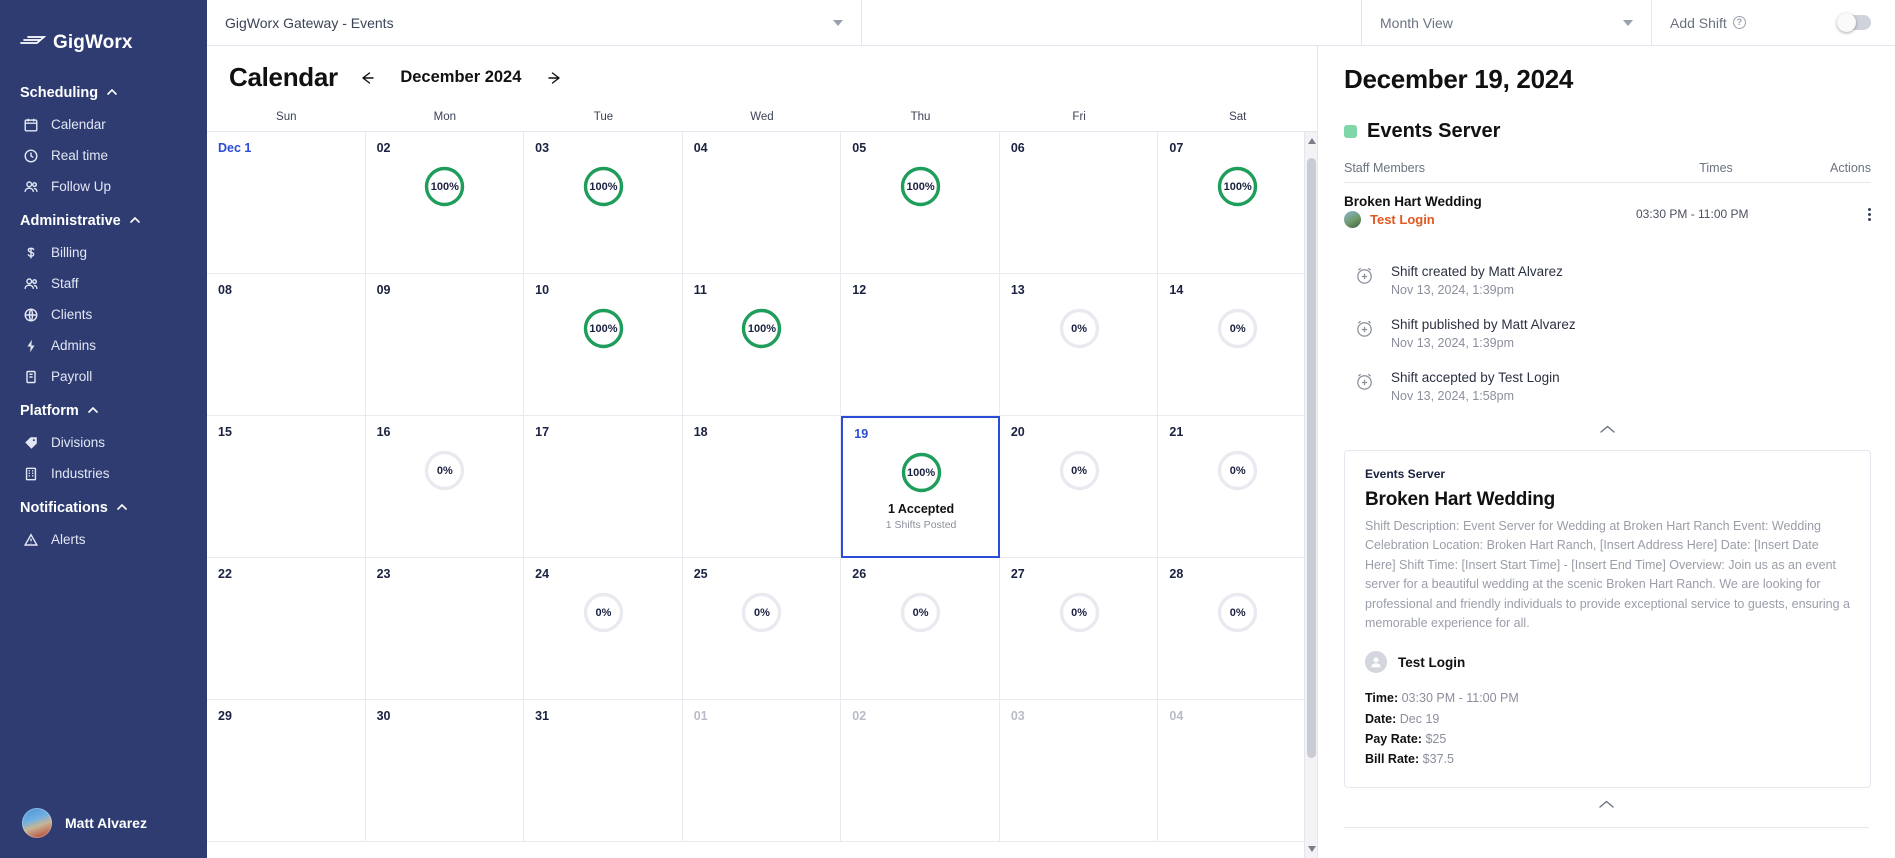  What do you see at coordinates (383, 716) in the screenshot?
I see `day-number: 30` at bounding box center [383, 716].